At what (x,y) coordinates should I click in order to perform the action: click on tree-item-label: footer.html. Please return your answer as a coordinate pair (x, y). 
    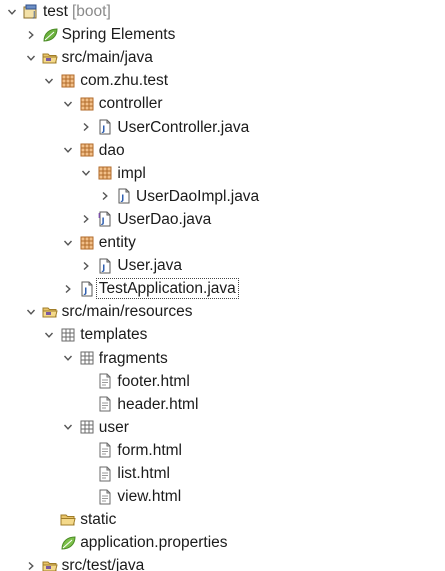
    Looking at the image, I should click on (153, 381).